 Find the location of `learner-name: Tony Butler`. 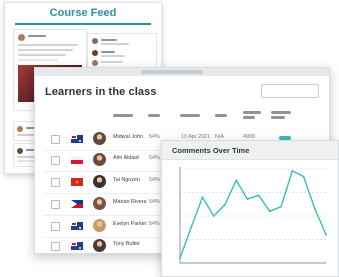

learner-name: Tony Butler is located at coordinates (126, 244).